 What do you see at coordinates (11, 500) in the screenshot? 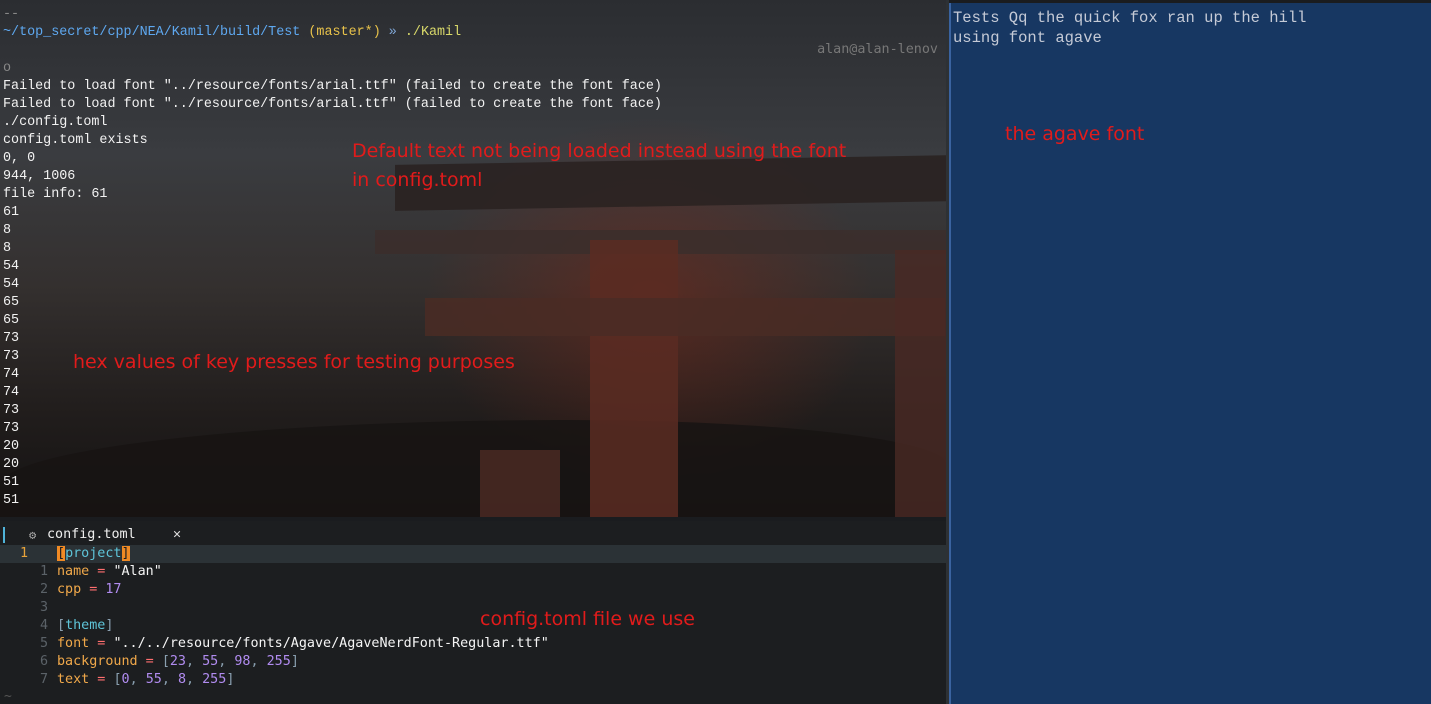
I see `terminal-output-line: 51` at bounding box center [11, 500].